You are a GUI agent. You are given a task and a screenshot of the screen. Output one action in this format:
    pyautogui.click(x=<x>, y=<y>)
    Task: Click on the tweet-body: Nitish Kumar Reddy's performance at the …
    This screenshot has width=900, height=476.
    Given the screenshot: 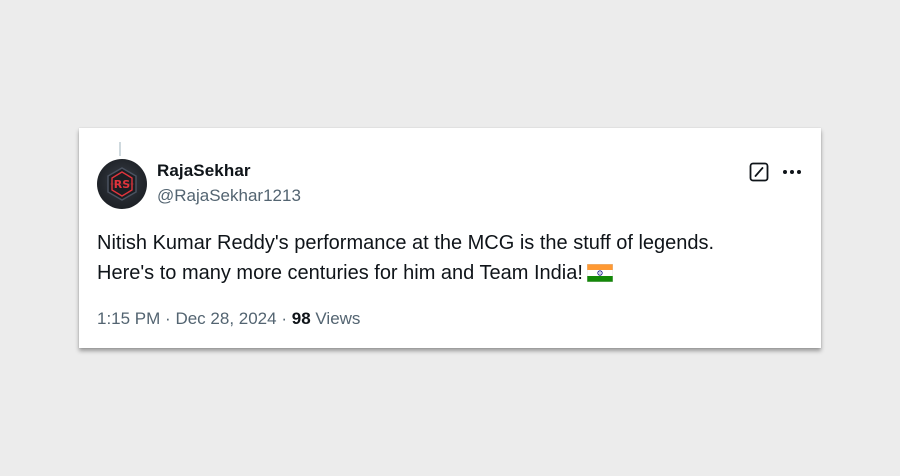 What is the action you would take?
    pyautogui.click(x=406, y=258)
    